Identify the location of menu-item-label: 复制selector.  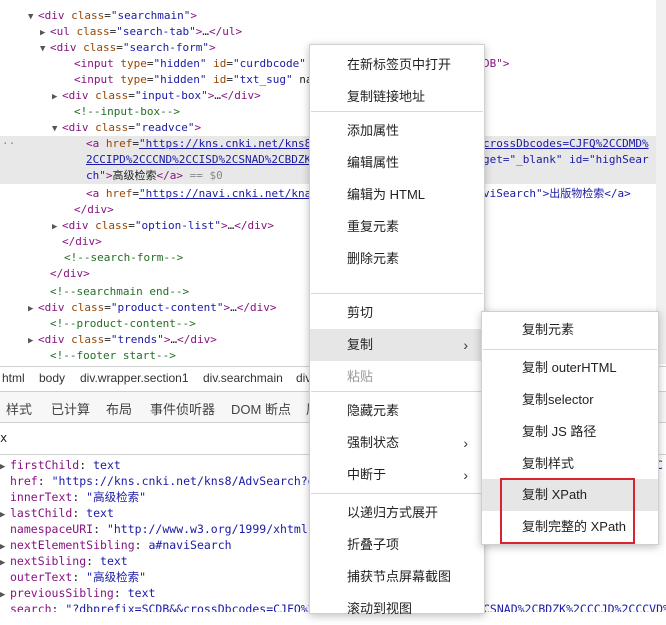
(558, 399).